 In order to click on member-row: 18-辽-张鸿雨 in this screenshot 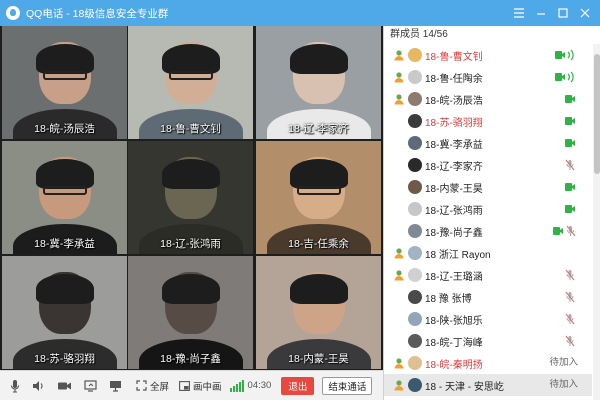, I will do `click(488, 209)`.